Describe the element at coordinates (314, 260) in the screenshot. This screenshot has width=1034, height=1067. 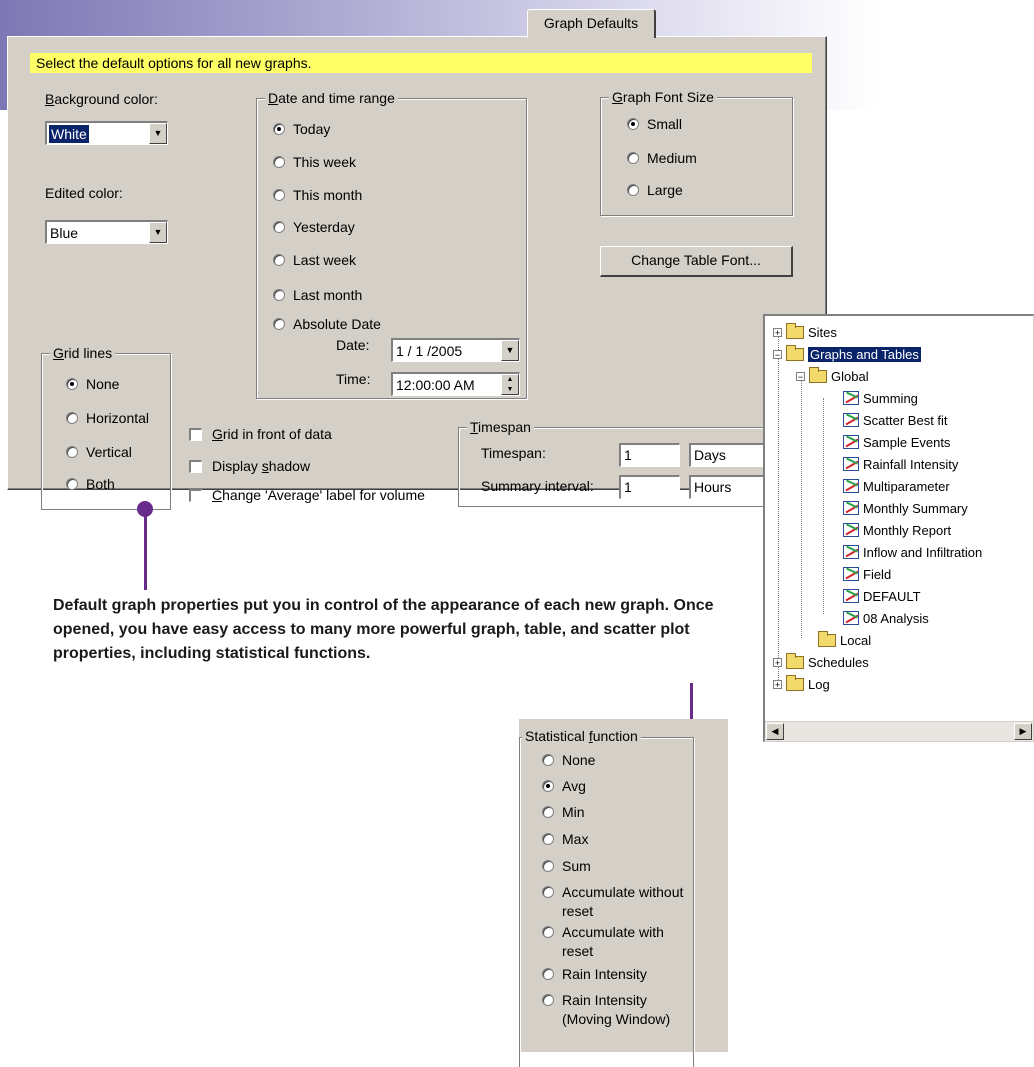
I see `radio-last-week: Last week` at that location.